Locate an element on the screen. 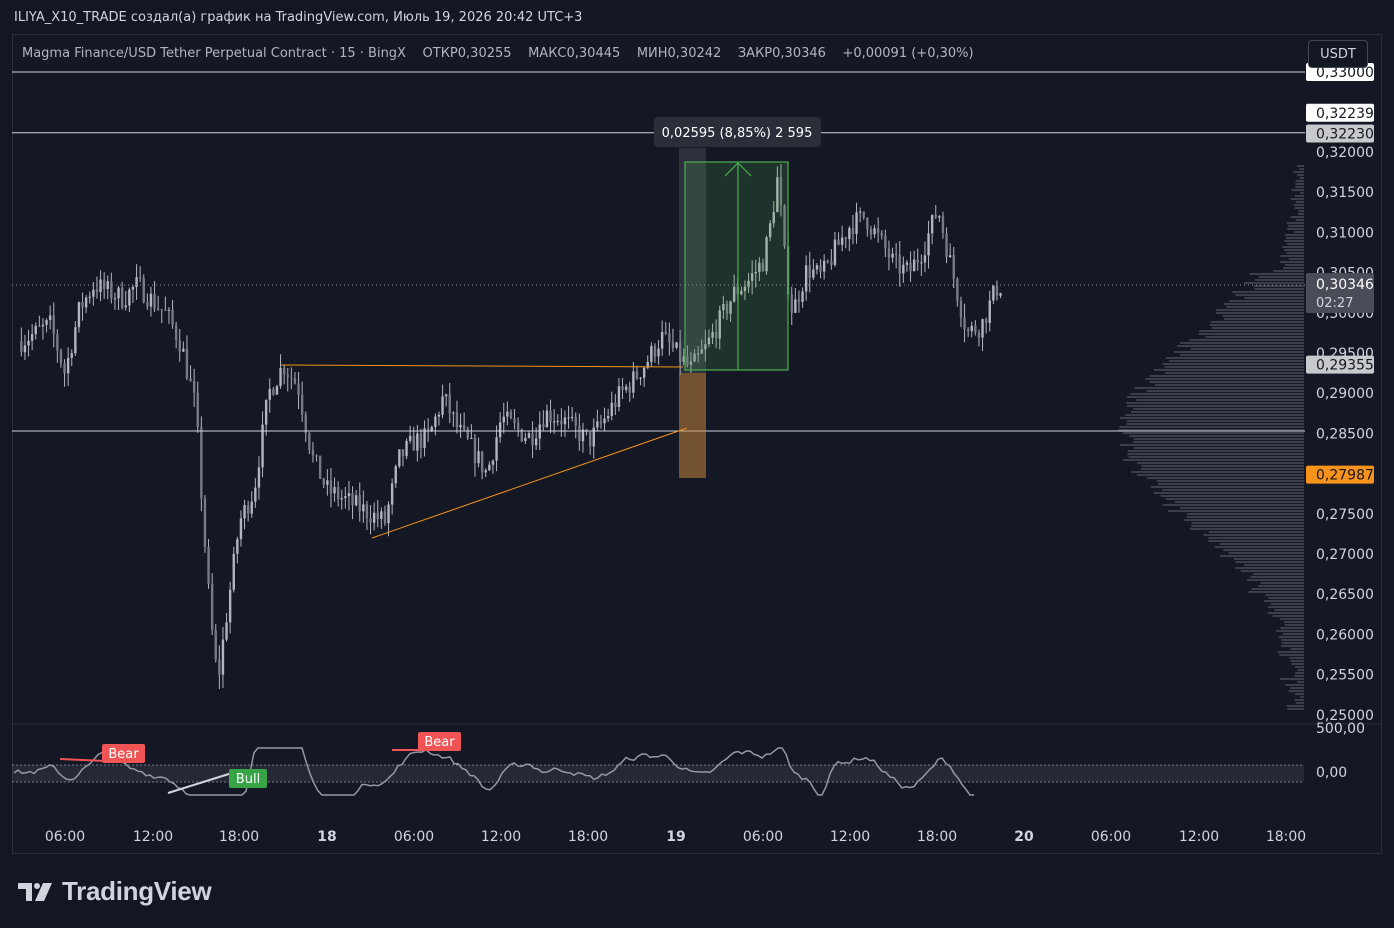  legend-change: +0,00091 (+0,30%) is located at coordinates (907, 53).